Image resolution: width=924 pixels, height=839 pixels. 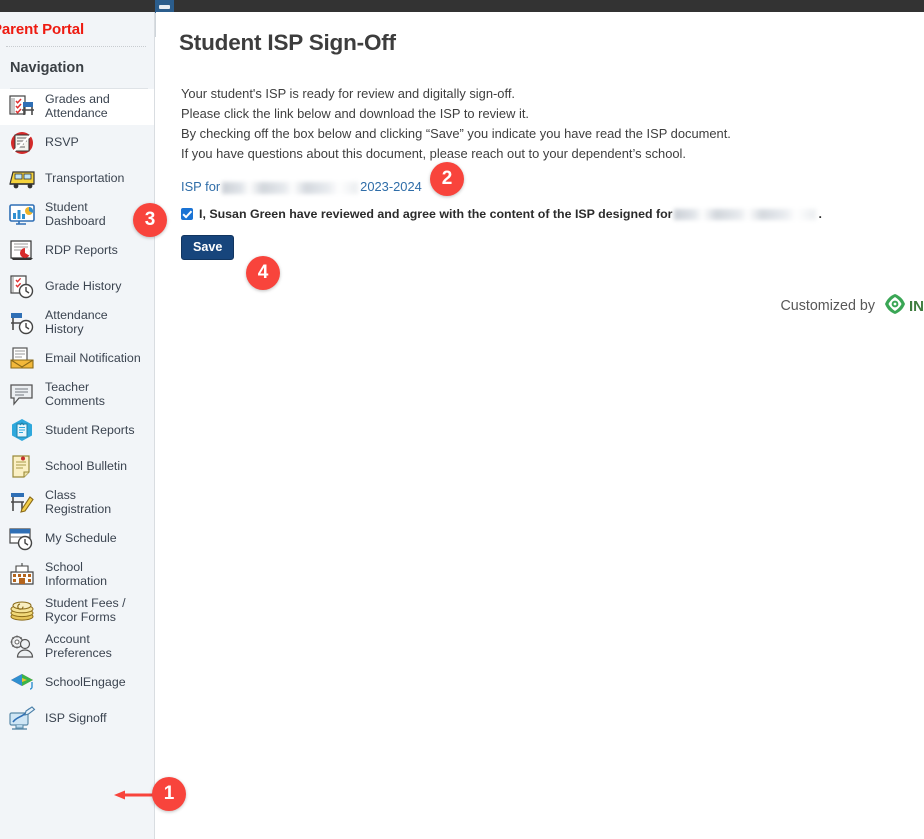 What do you see at coordinates (81, 250) in the screenshot?
I see `sidebar-item-label: RDP Reports` at bounding box center [81, 250].